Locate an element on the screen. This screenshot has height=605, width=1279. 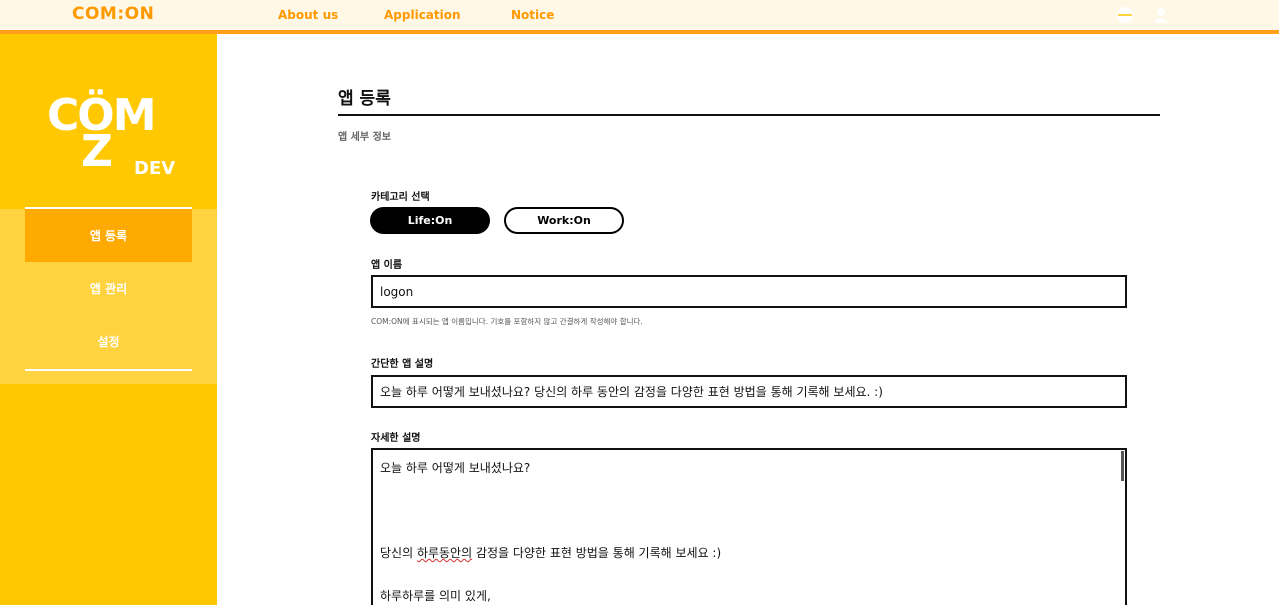
brand-logo: COM:ON is located at coordinates (113, 14).